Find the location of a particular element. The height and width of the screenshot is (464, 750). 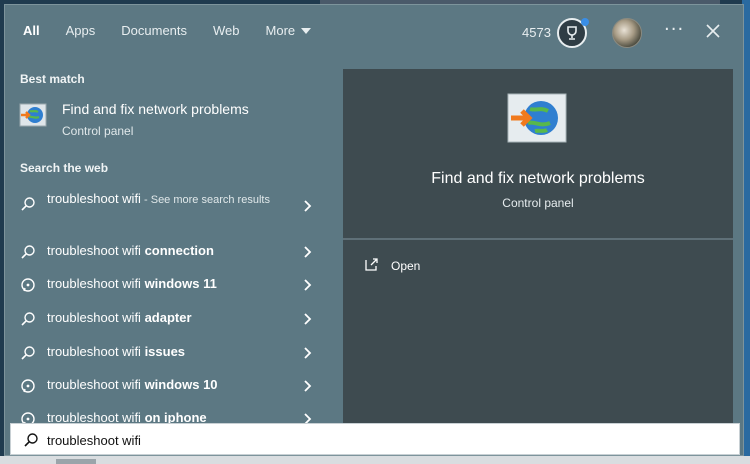

tab-web: Web is located at coordinates (226, 30).